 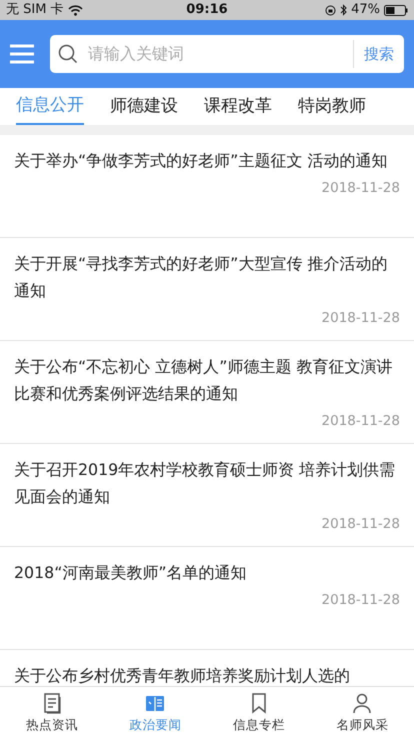 I want to click on article-title: 关于举办“争做李芳式的好老师”主题征文 活动的通知, so click(x=207, y=160).